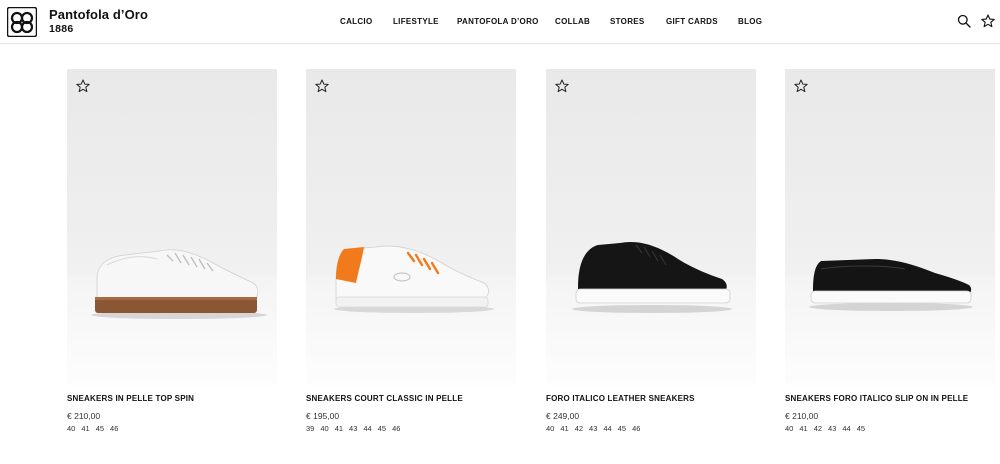  Describe the element at coordinates (411, 398) in the screenshot. I see `product-name: SNEAKERS COURT CLASSIC IN PELLE` at that location.